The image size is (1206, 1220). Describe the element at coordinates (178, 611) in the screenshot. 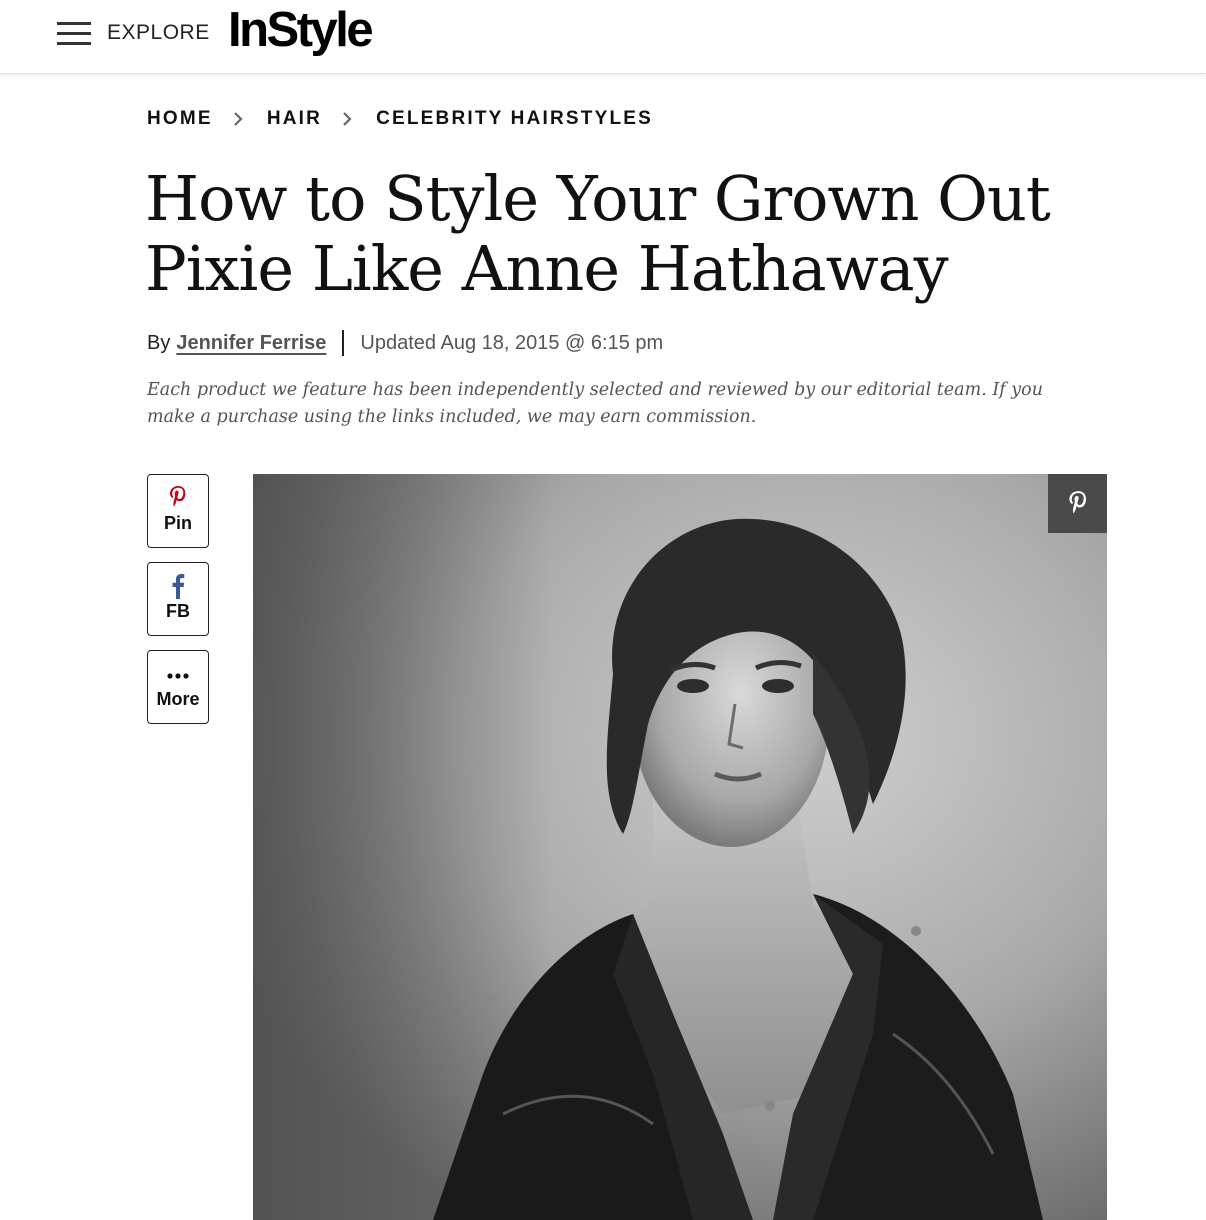

I see `fb-label: FB` at that location.